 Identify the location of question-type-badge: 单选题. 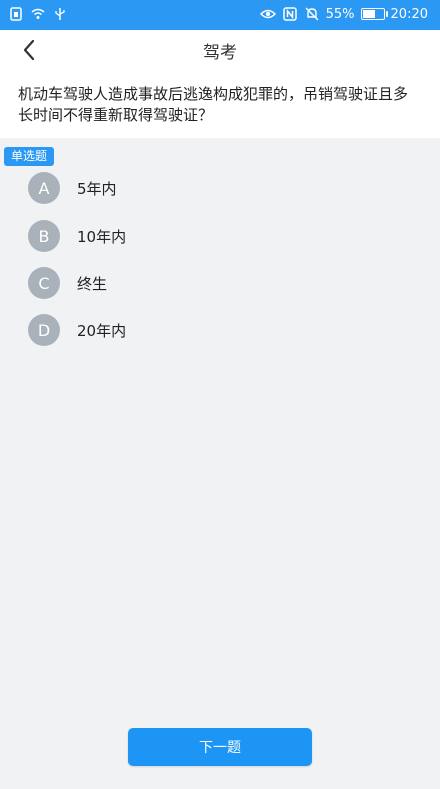
(29, 156).